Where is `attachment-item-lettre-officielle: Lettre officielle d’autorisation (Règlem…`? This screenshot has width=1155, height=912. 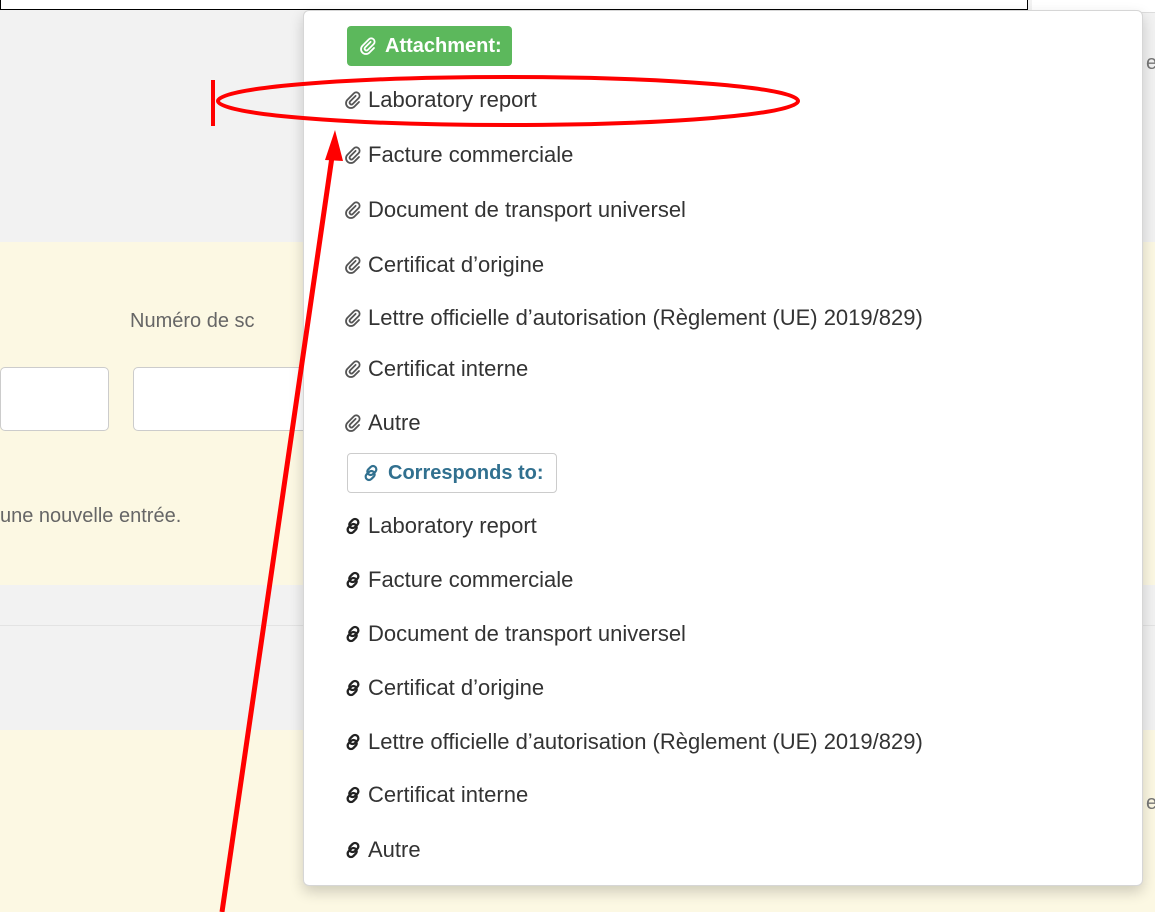 attachment-item-lettre-officielle: Lettre officielle d’autorisation (Règlem… is located at coordinates (632, 318).